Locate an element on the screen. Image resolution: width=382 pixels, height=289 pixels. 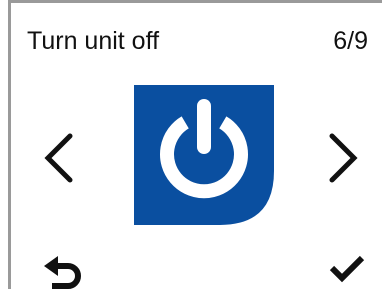
page-counter: 6/9 is located at coordinates (350, 41).